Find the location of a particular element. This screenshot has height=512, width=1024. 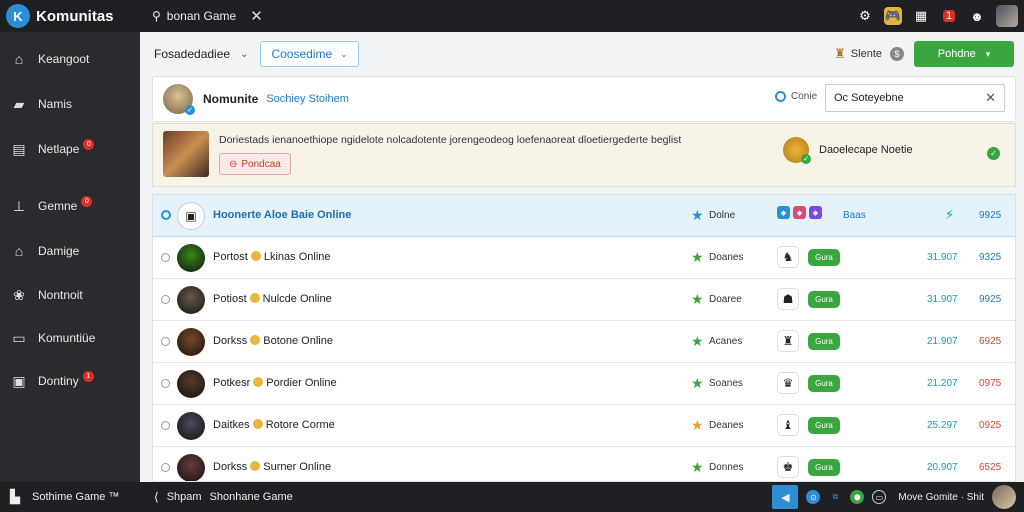

radio-icon is located at coordinates (780, 96).